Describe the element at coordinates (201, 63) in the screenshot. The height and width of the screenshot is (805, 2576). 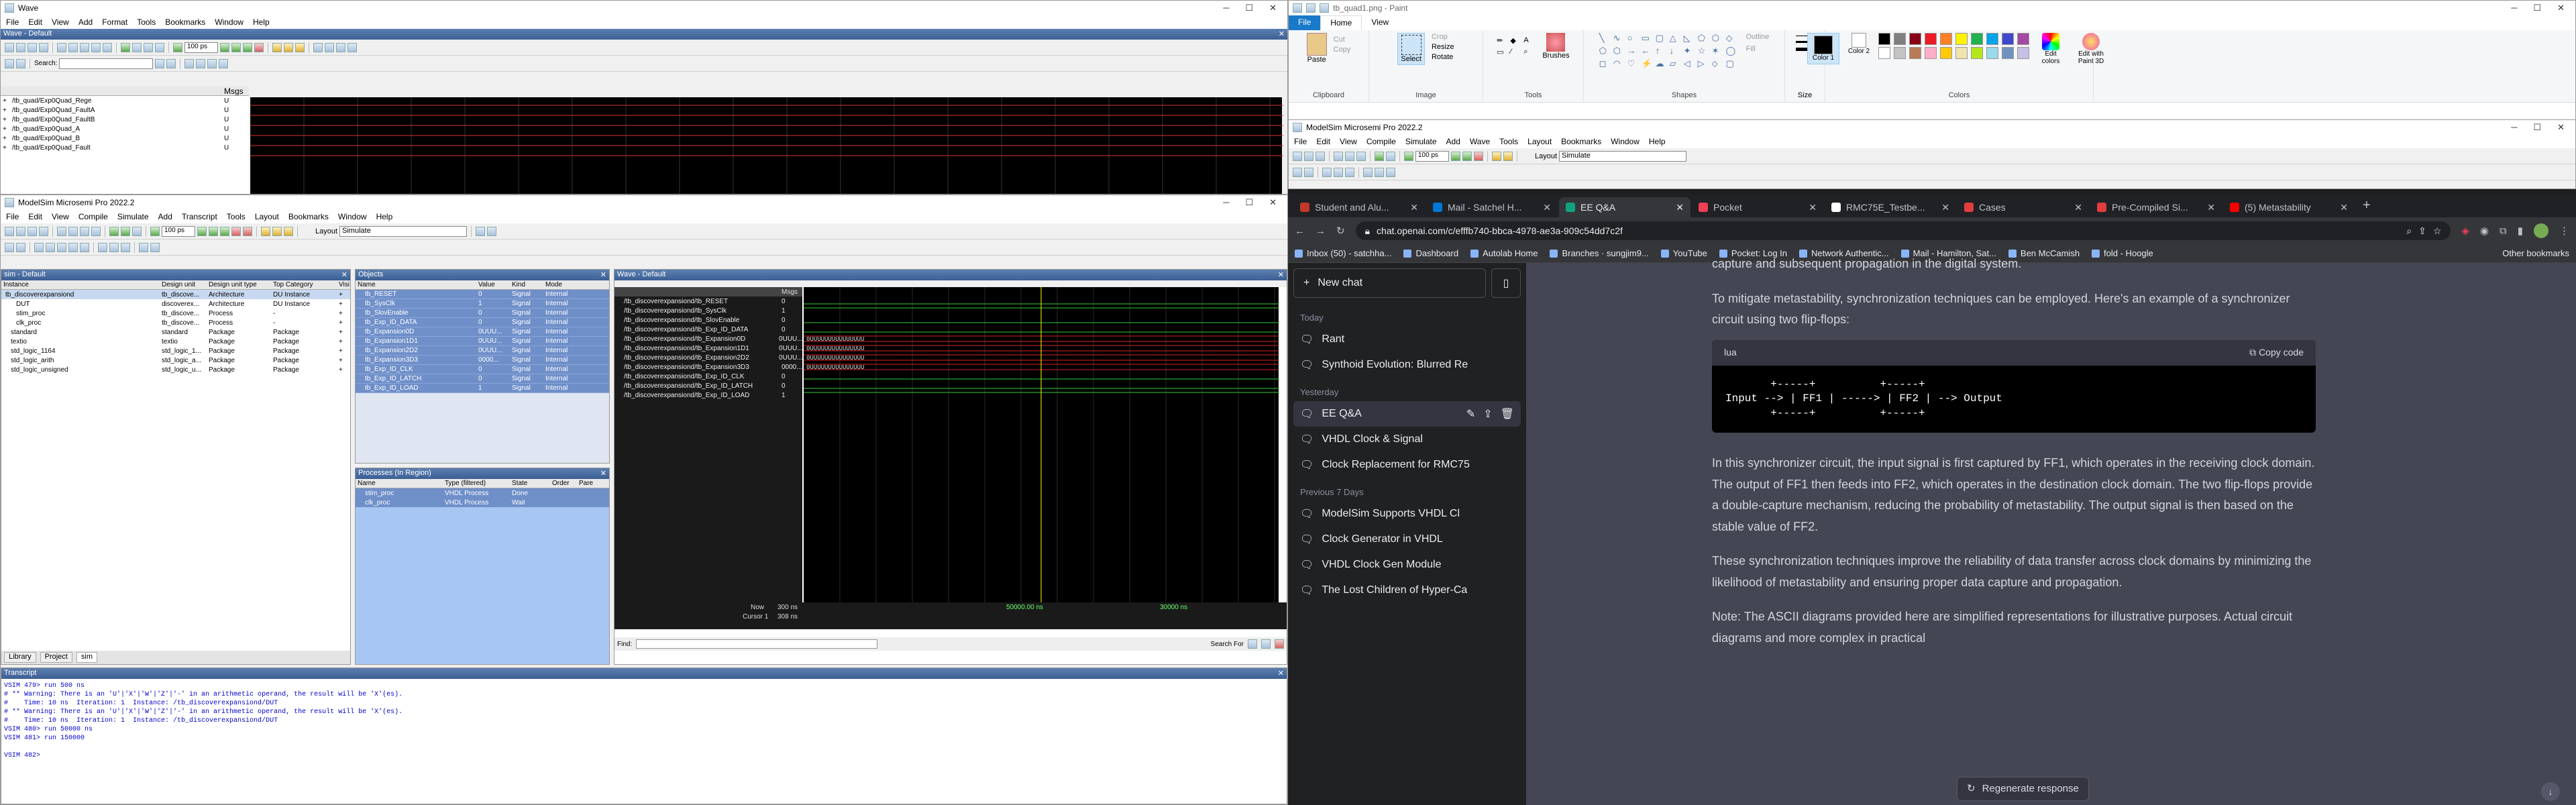
I see `zoom-out-2-icon` at that location.